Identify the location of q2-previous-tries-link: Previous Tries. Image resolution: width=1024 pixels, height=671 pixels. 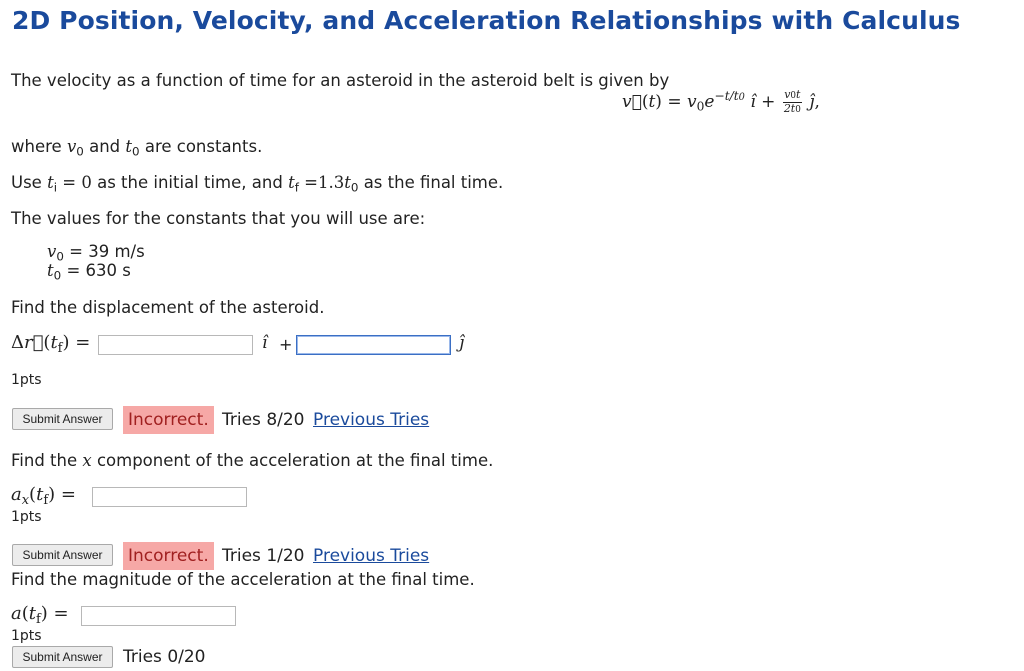
(371, 556).